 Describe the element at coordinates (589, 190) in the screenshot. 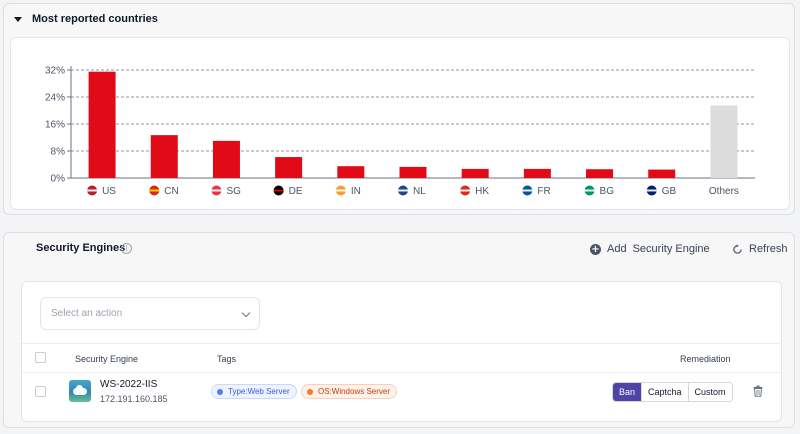

I see `bg-flag-icon-stripe` at that location.